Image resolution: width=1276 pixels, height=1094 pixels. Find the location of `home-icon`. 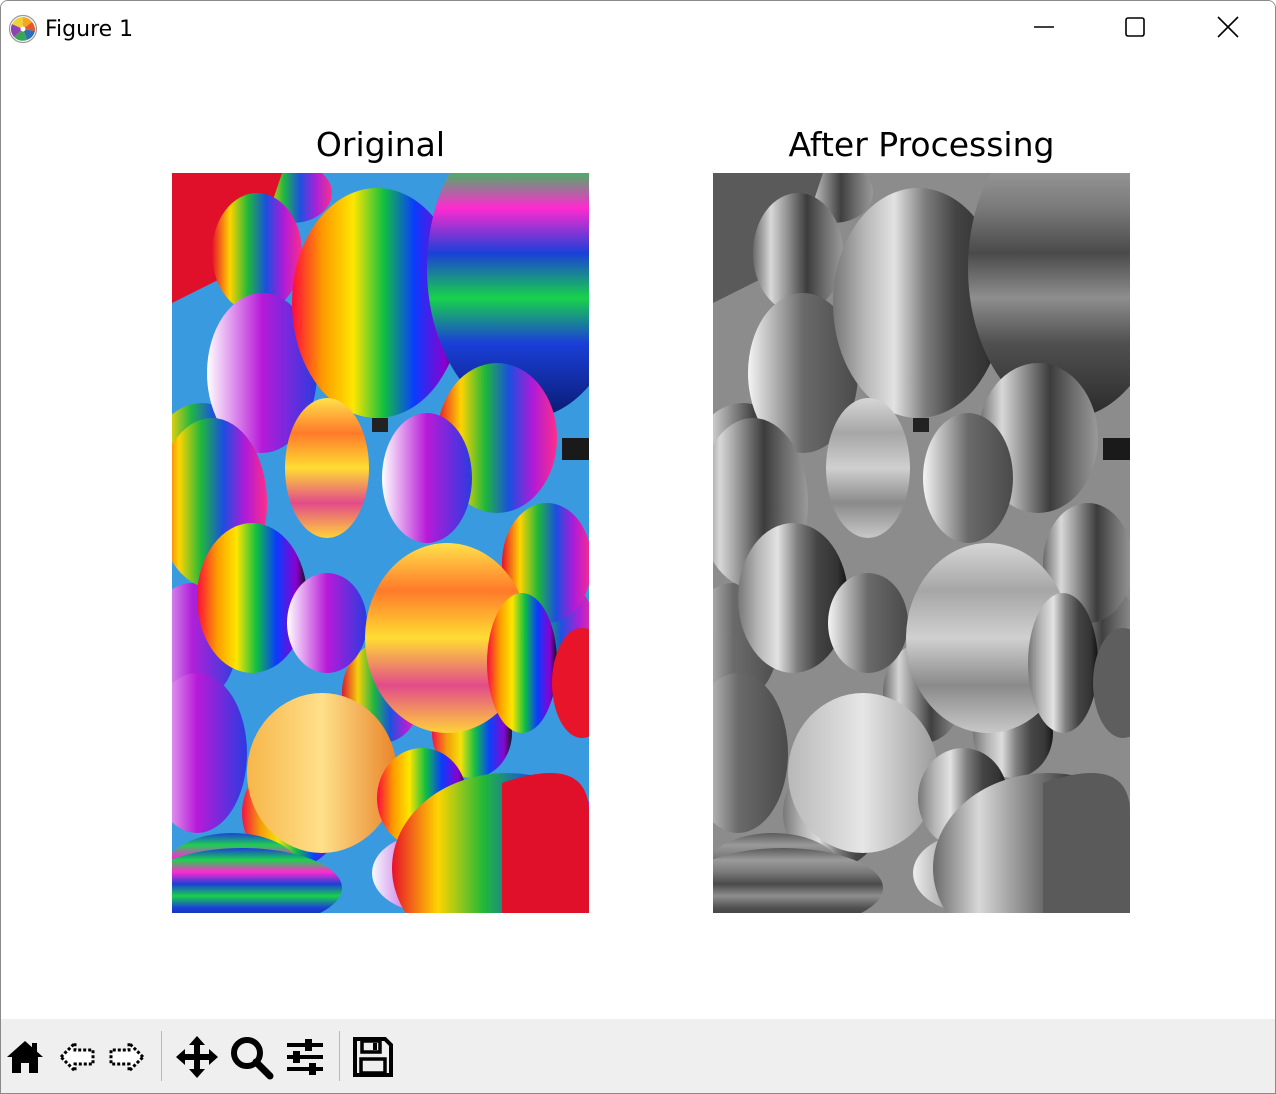

home-icon is located at coordinates (25, 1057).